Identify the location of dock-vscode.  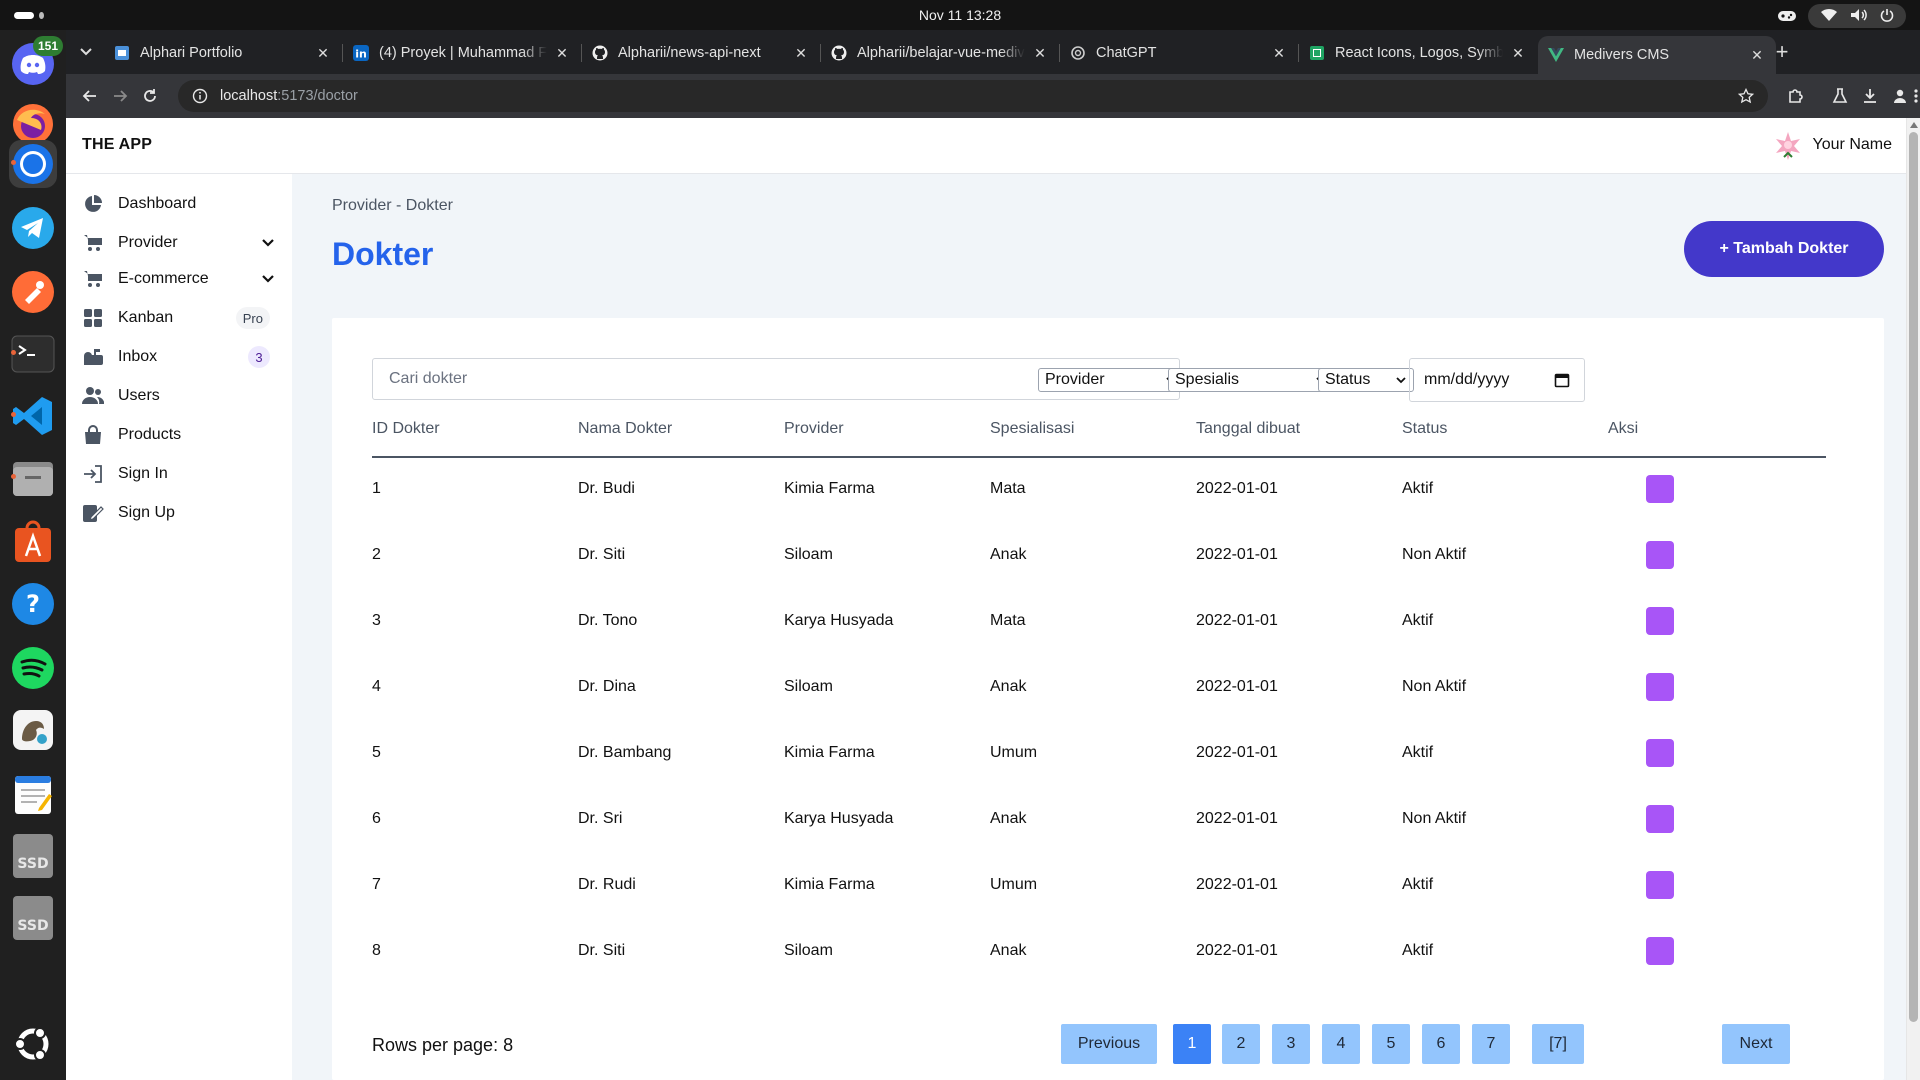
(33, 416).